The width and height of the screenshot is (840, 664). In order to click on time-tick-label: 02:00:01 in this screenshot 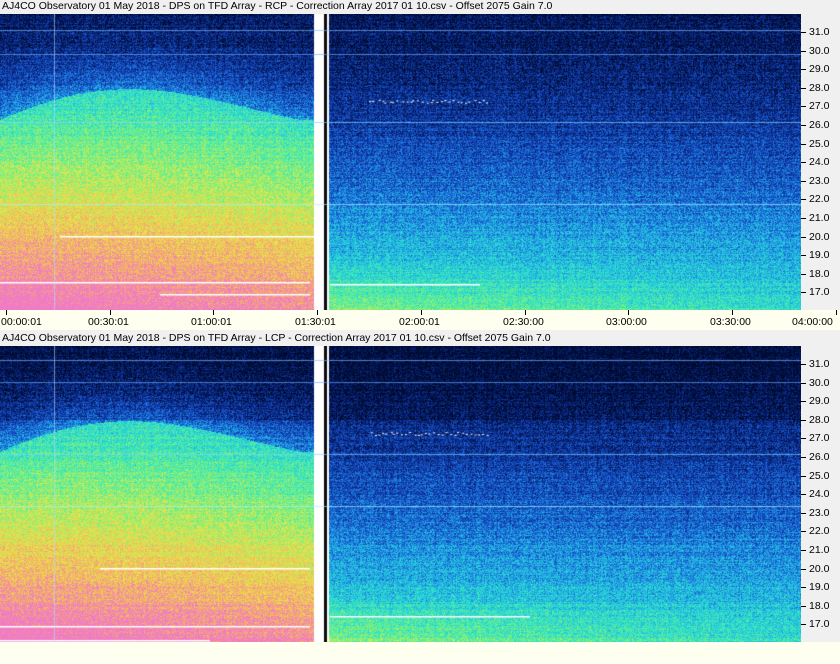, I will do `click(419, 322)`.